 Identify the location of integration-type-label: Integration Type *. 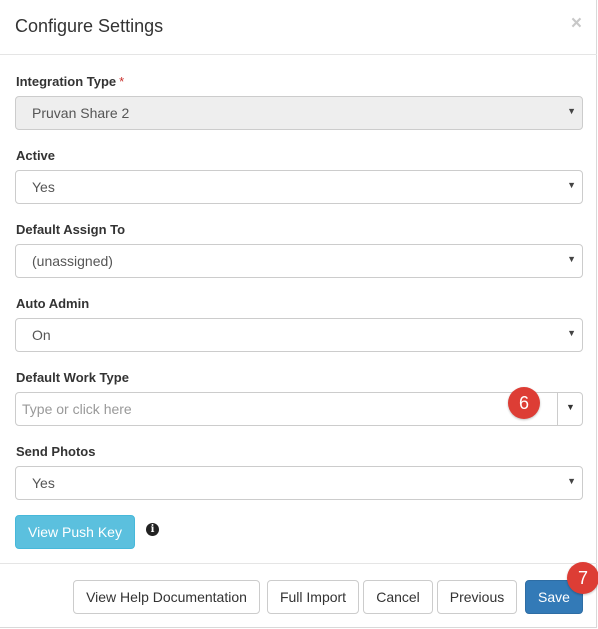
(70, 81).